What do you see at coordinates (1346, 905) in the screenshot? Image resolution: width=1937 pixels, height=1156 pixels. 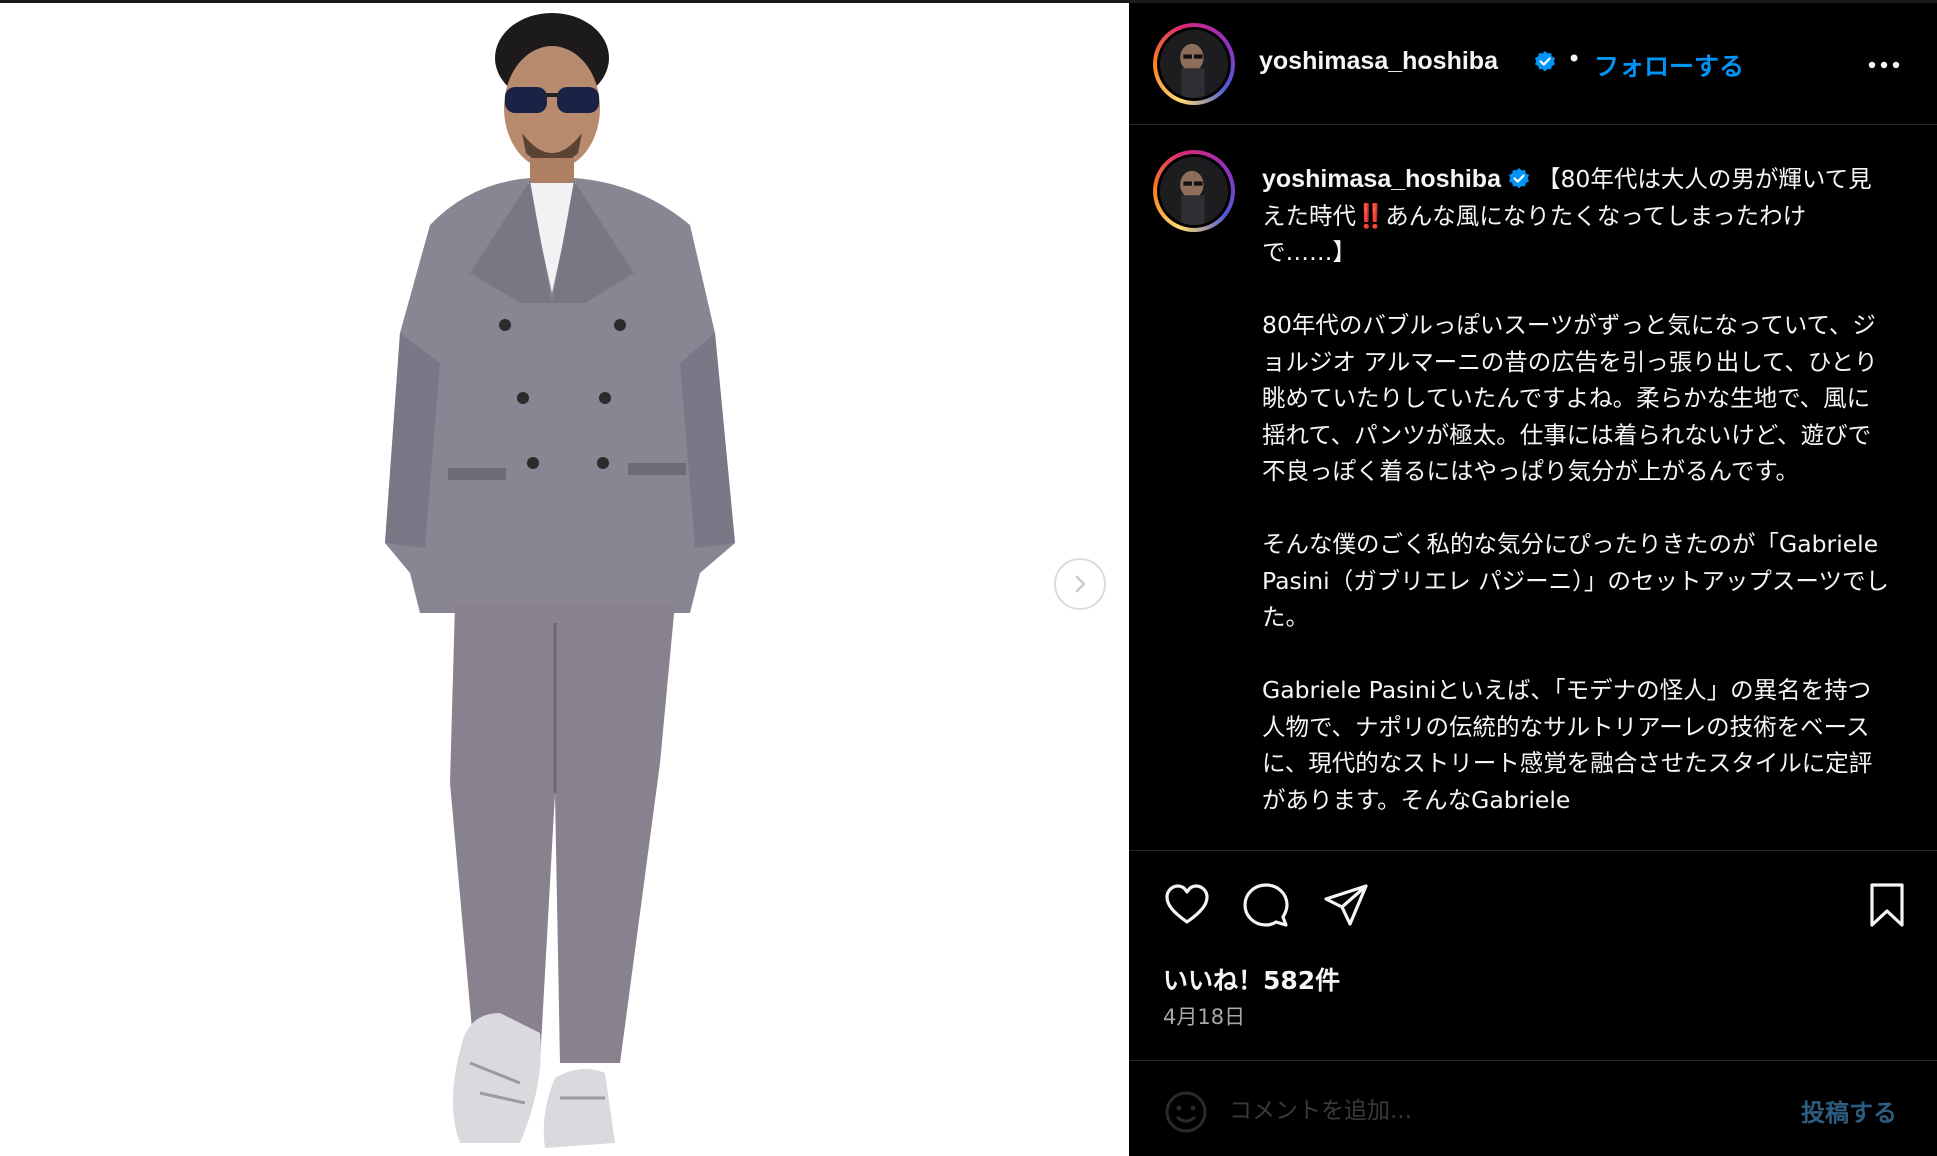 I see `share-icon` at bounding box center [1346, 905].